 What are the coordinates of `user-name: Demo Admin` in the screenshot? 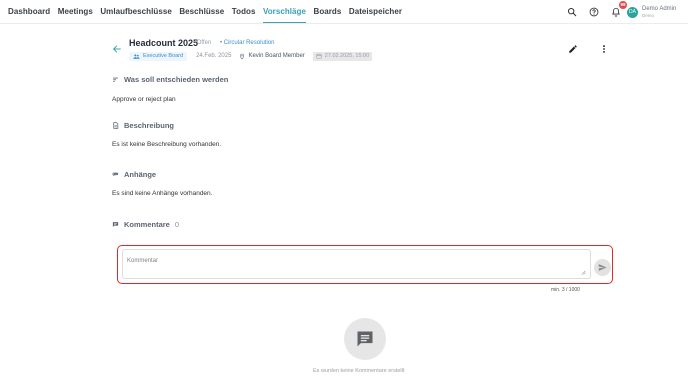 It's located at (659, 8).